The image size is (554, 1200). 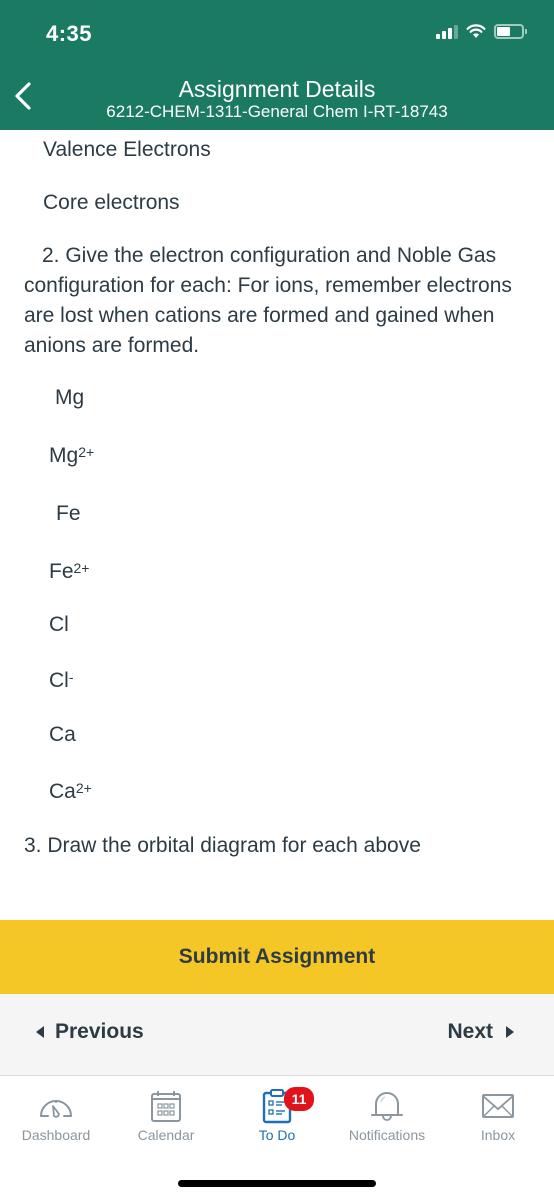 I want to click on element-fe-ion: Fe2+, so click(x=69, y=572).